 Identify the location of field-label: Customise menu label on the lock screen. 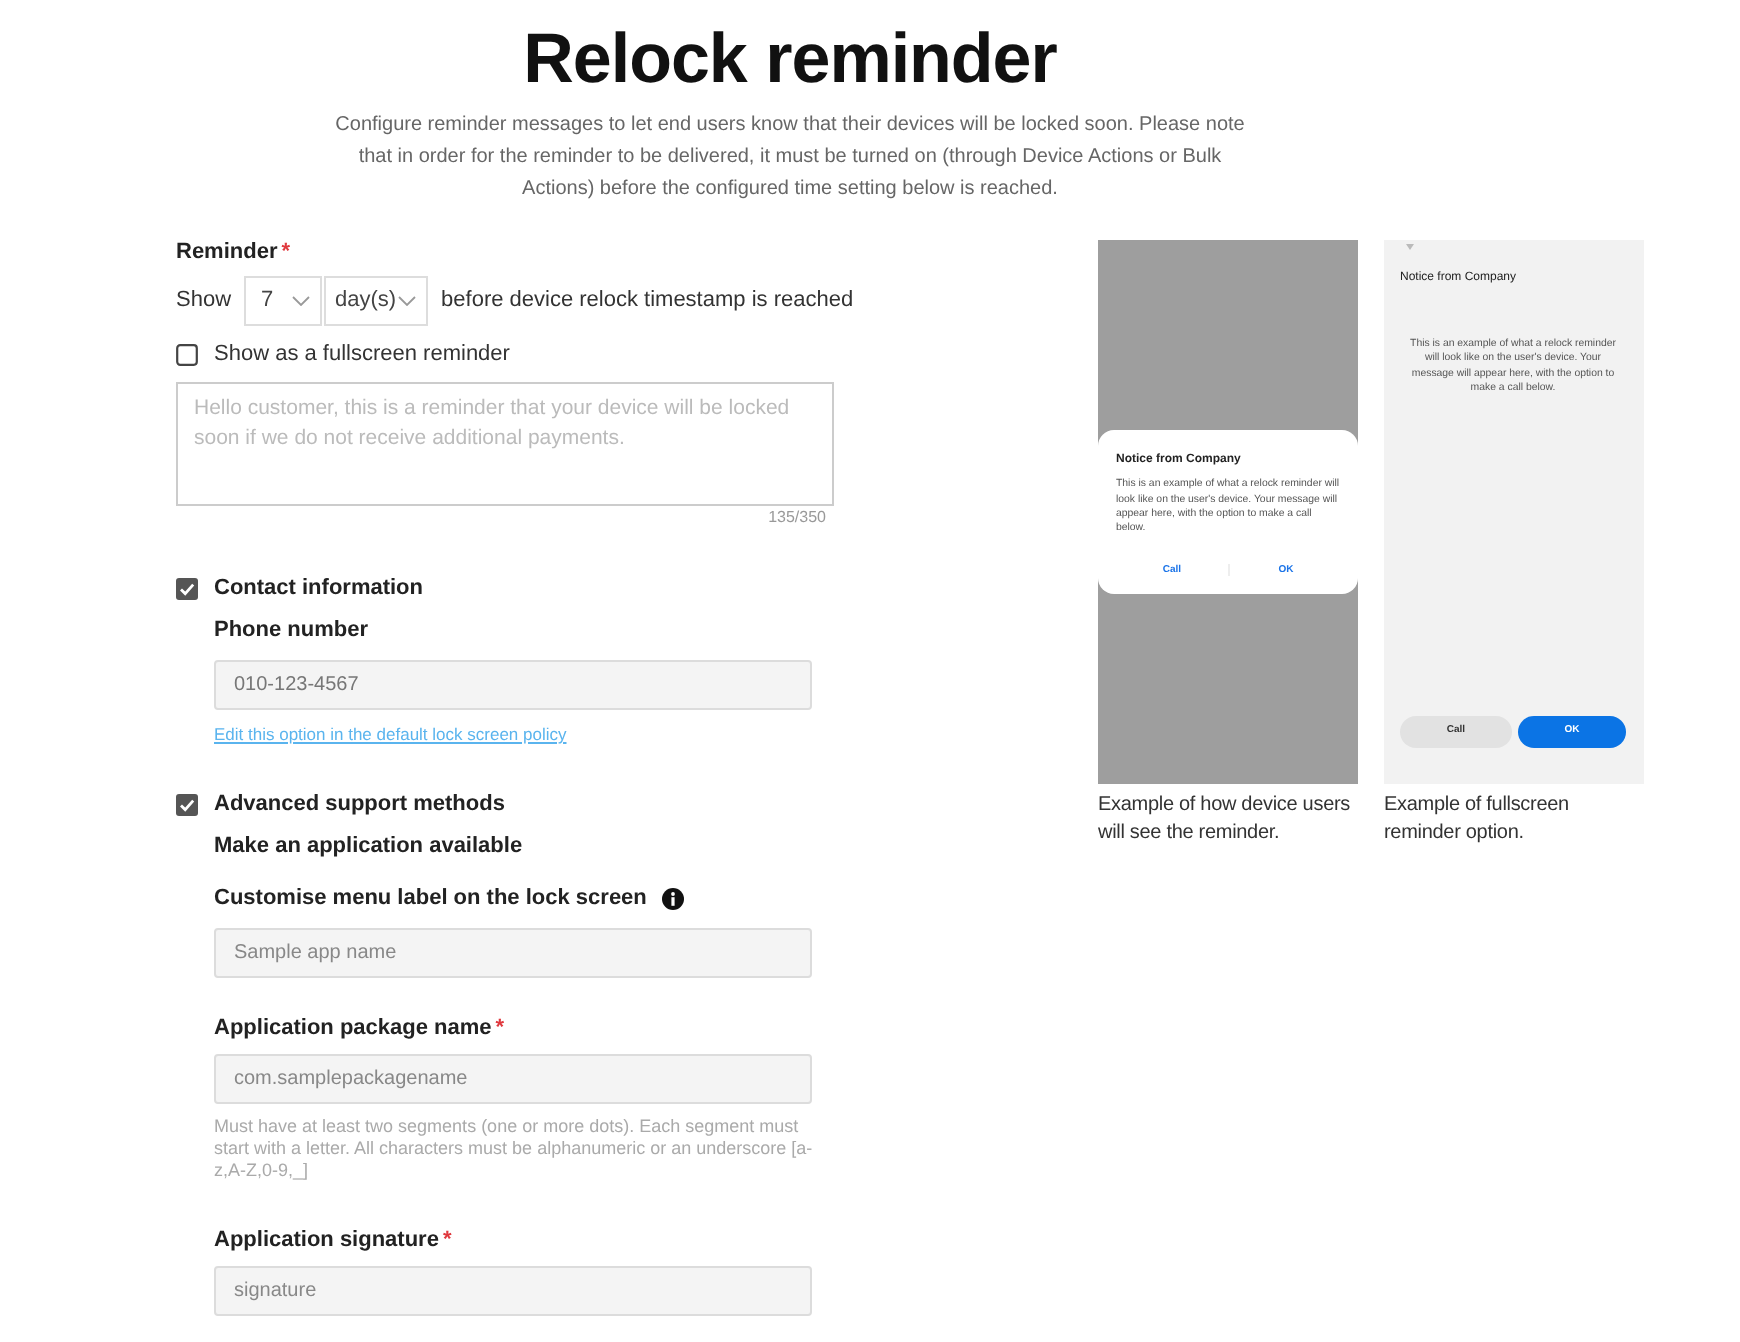
(430, 899).